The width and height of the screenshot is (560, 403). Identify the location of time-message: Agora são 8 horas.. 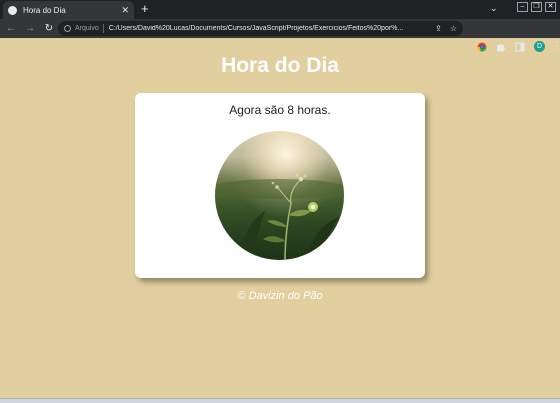
(280, 110).